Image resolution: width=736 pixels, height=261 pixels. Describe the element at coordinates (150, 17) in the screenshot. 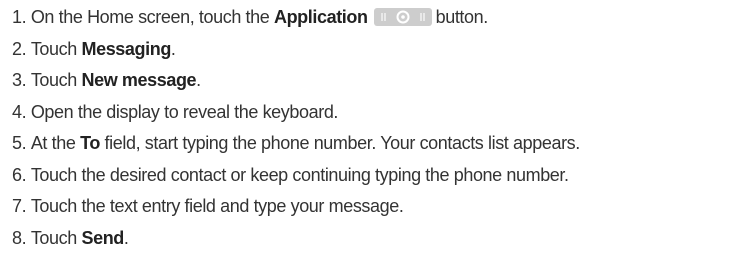

I see `step-text-pre: On the Home screen, touch the` at that location.